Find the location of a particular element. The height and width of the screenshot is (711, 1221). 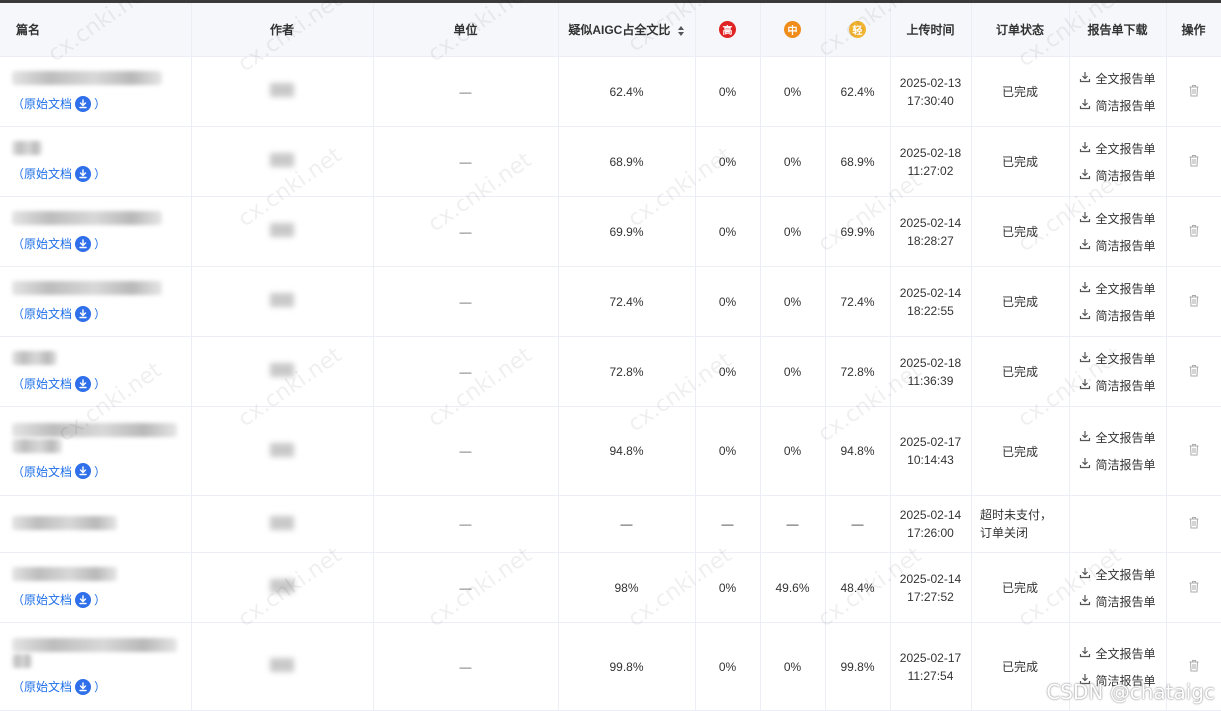

col-header-action: 操作 is located at coordinates (1193, 30).